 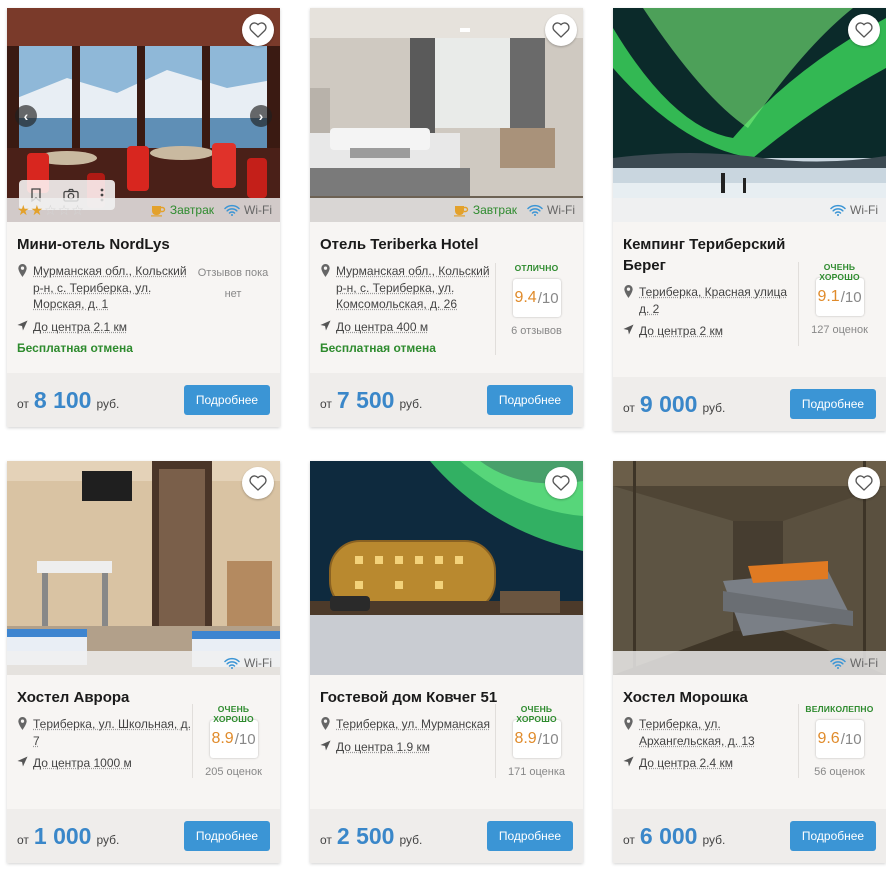 What do you see at coordinates (674, 404) in the screenshot?
I see `price: от 9 000 руб.` at bounding box center [674, 404].